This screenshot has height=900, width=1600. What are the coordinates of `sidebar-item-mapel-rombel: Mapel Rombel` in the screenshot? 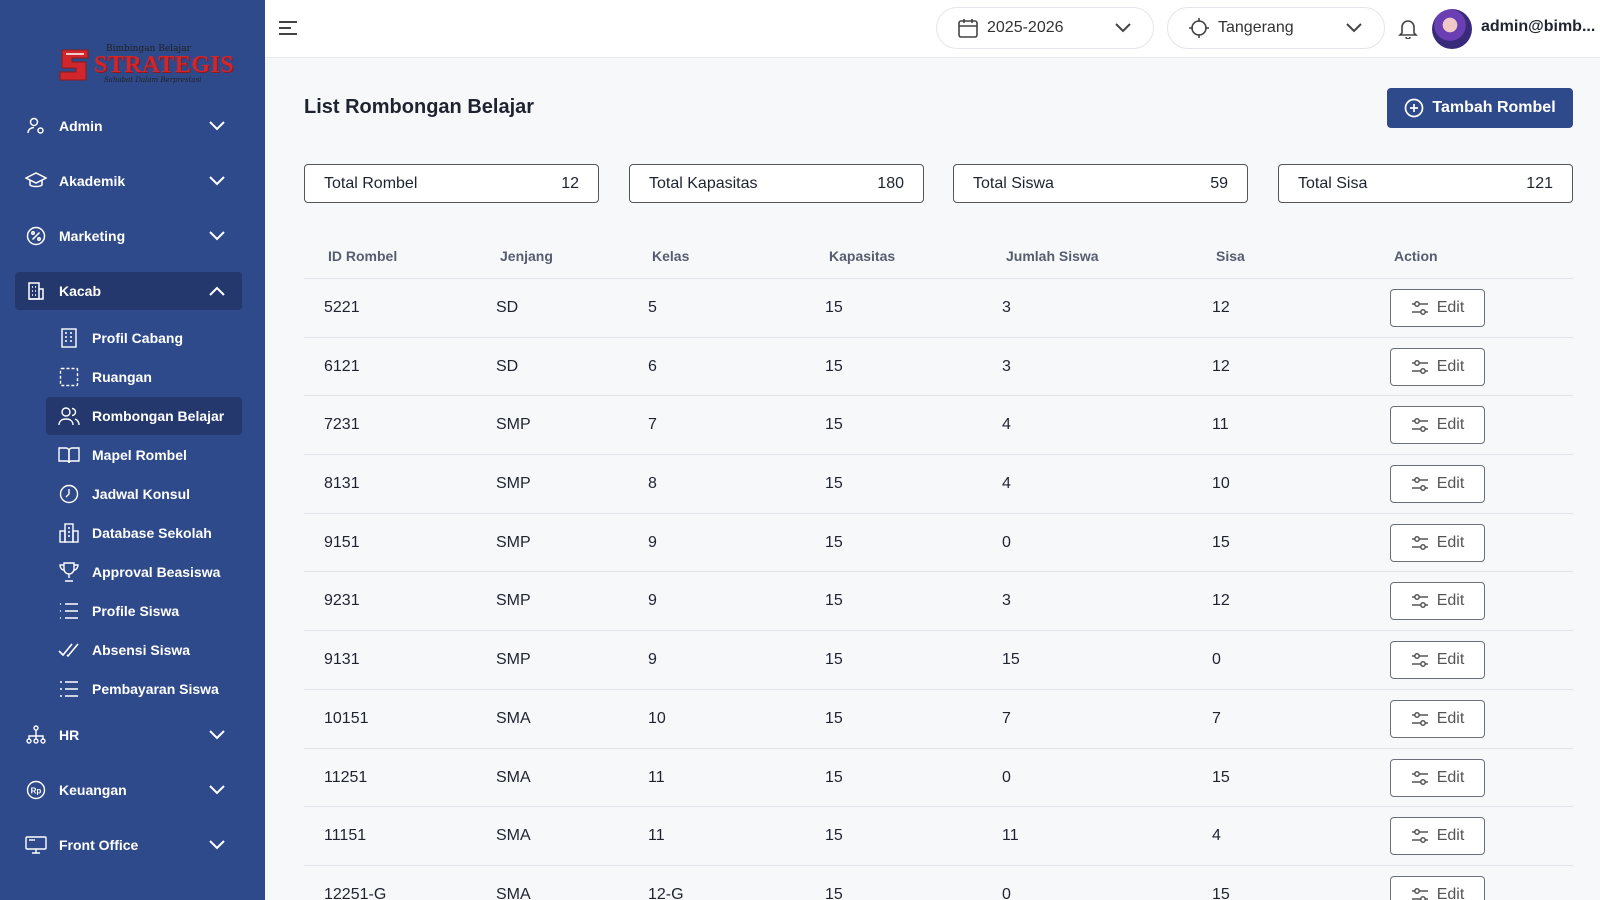 It's located at (144, 455).